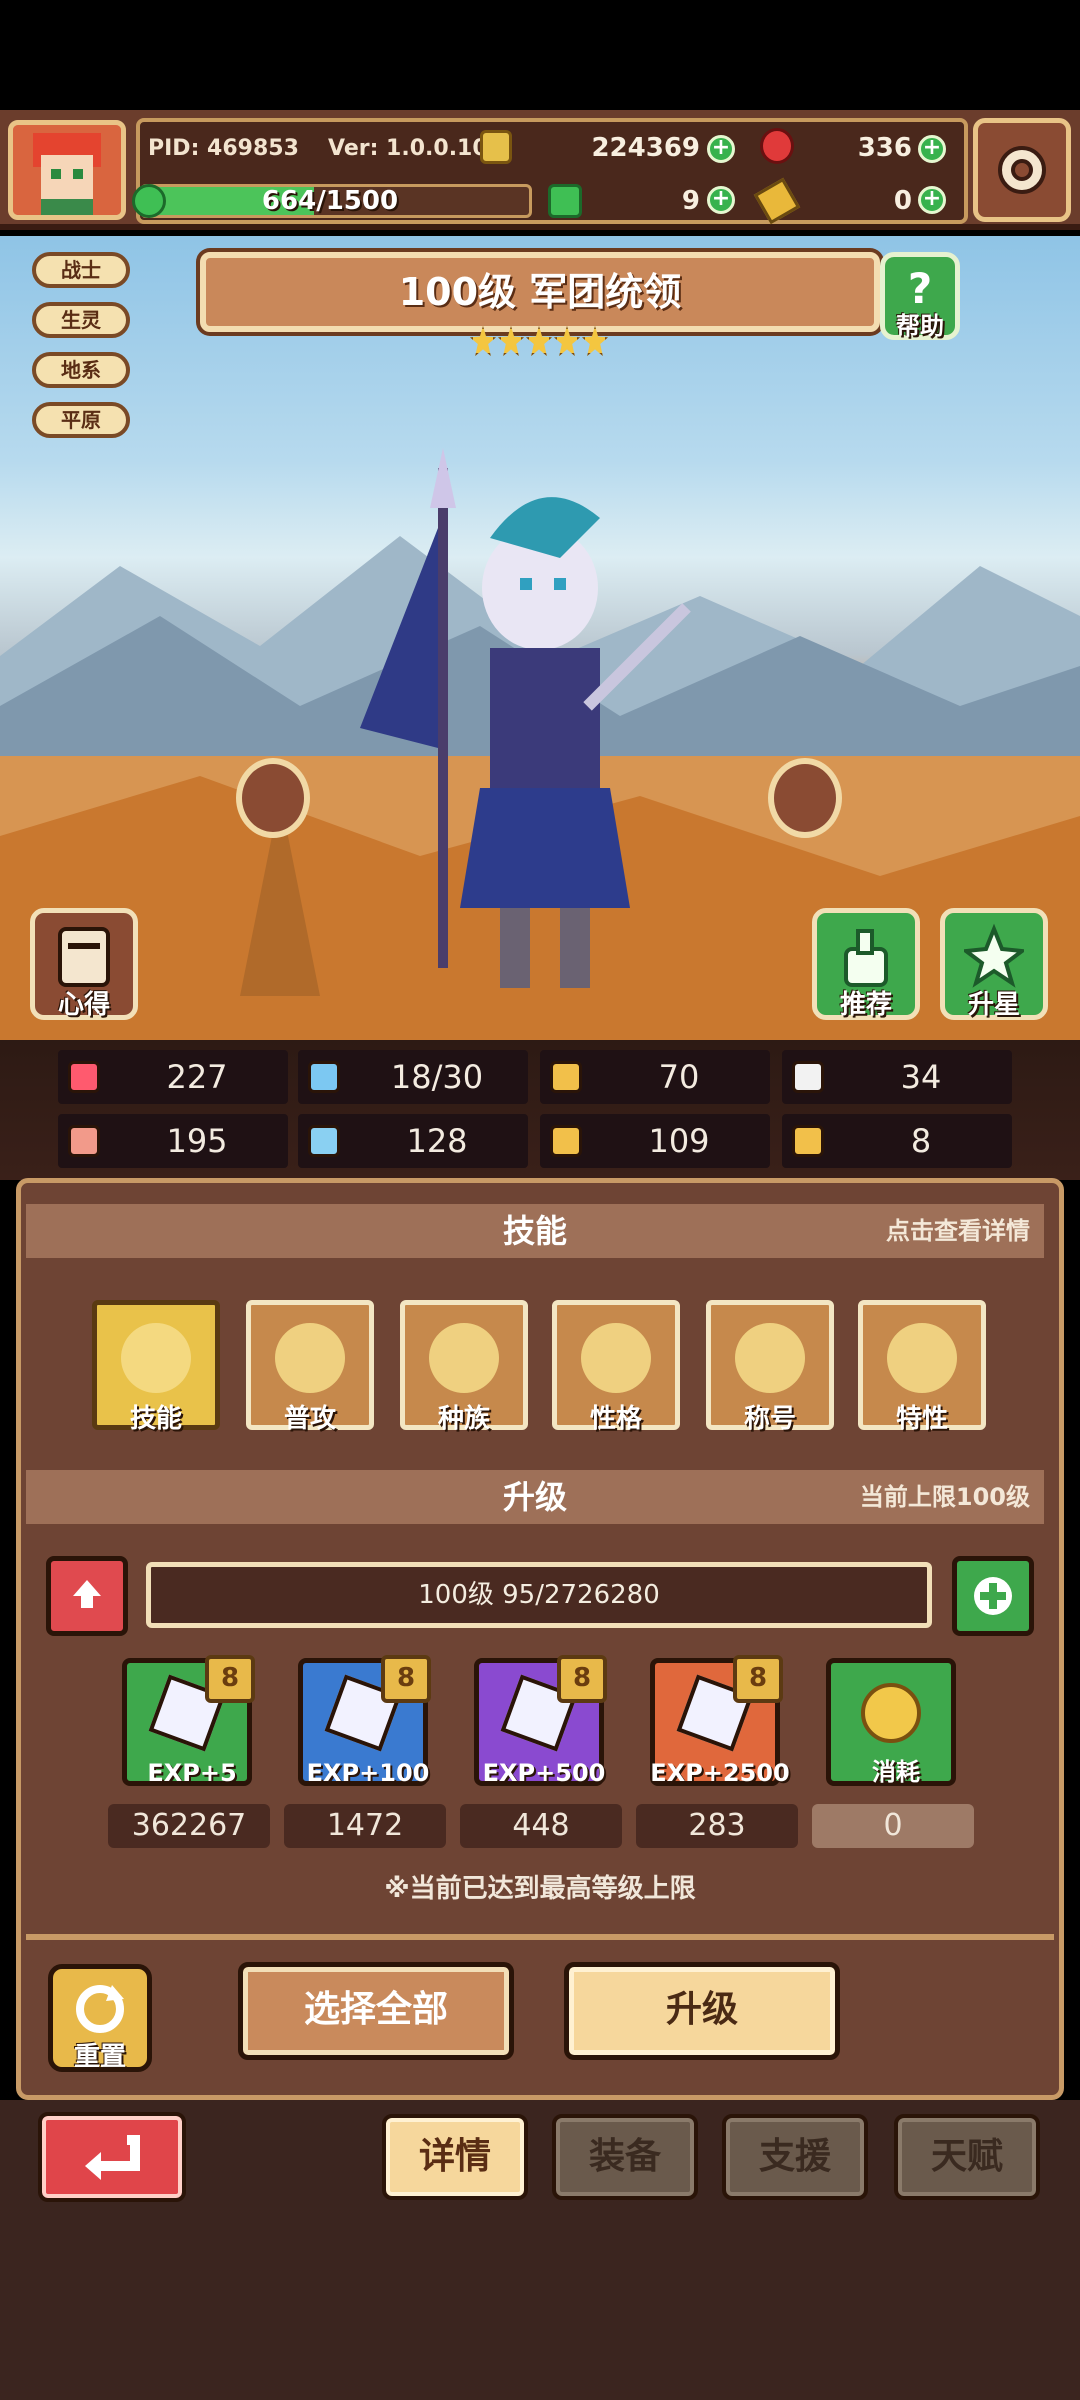 This screenshot has width=1080, height=2400. I want to click on gear-icon, so click(1022, 170).